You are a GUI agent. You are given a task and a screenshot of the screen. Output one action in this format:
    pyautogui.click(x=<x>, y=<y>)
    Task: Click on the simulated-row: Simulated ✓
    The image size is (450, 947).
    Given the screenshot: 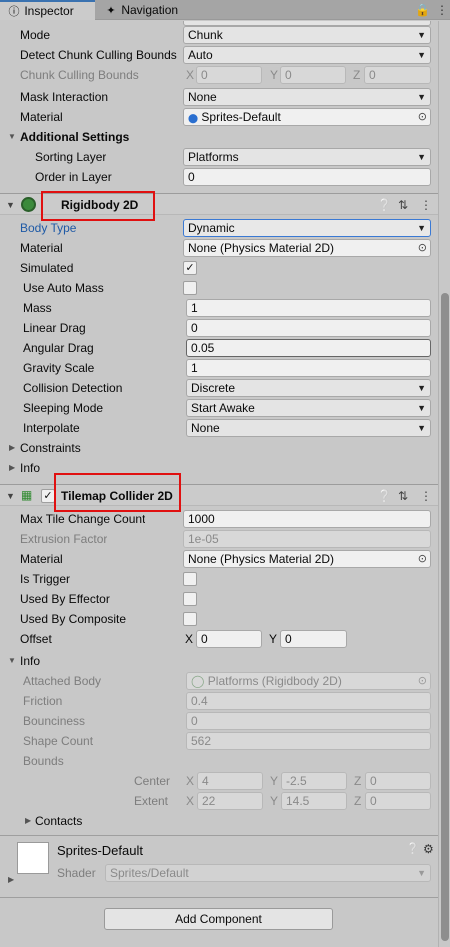 What is the action you would take?
    pyautogui.click(x=219, y=268)
    